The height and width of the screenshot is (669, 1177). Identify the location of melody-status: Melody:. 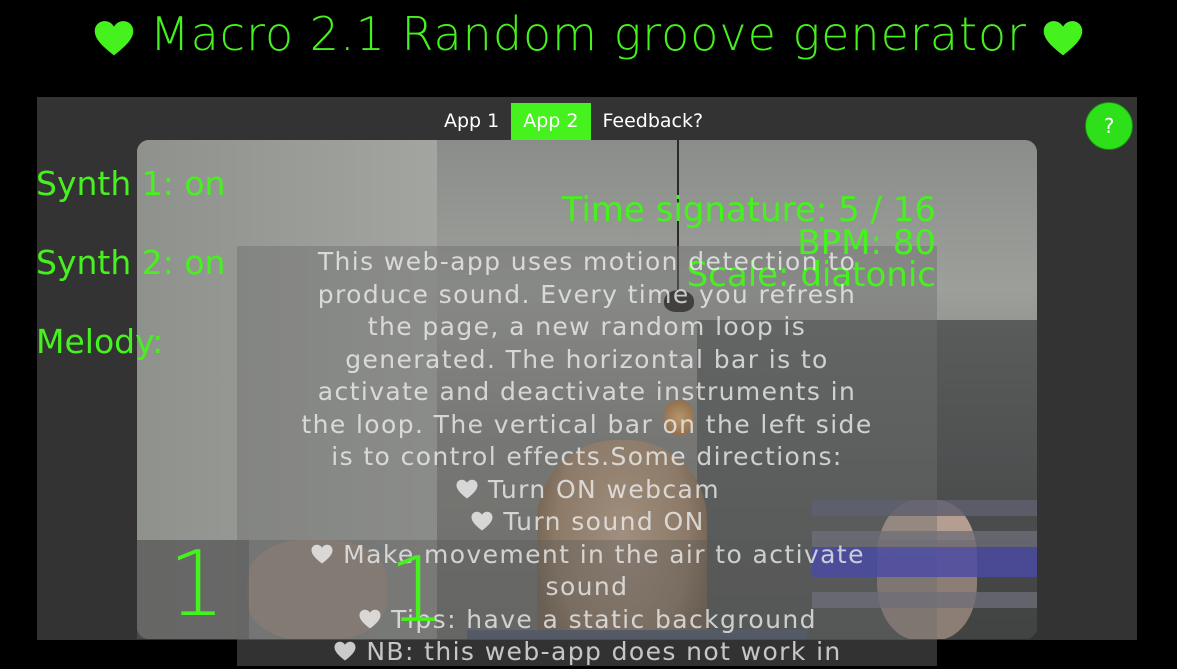
(100, 341).